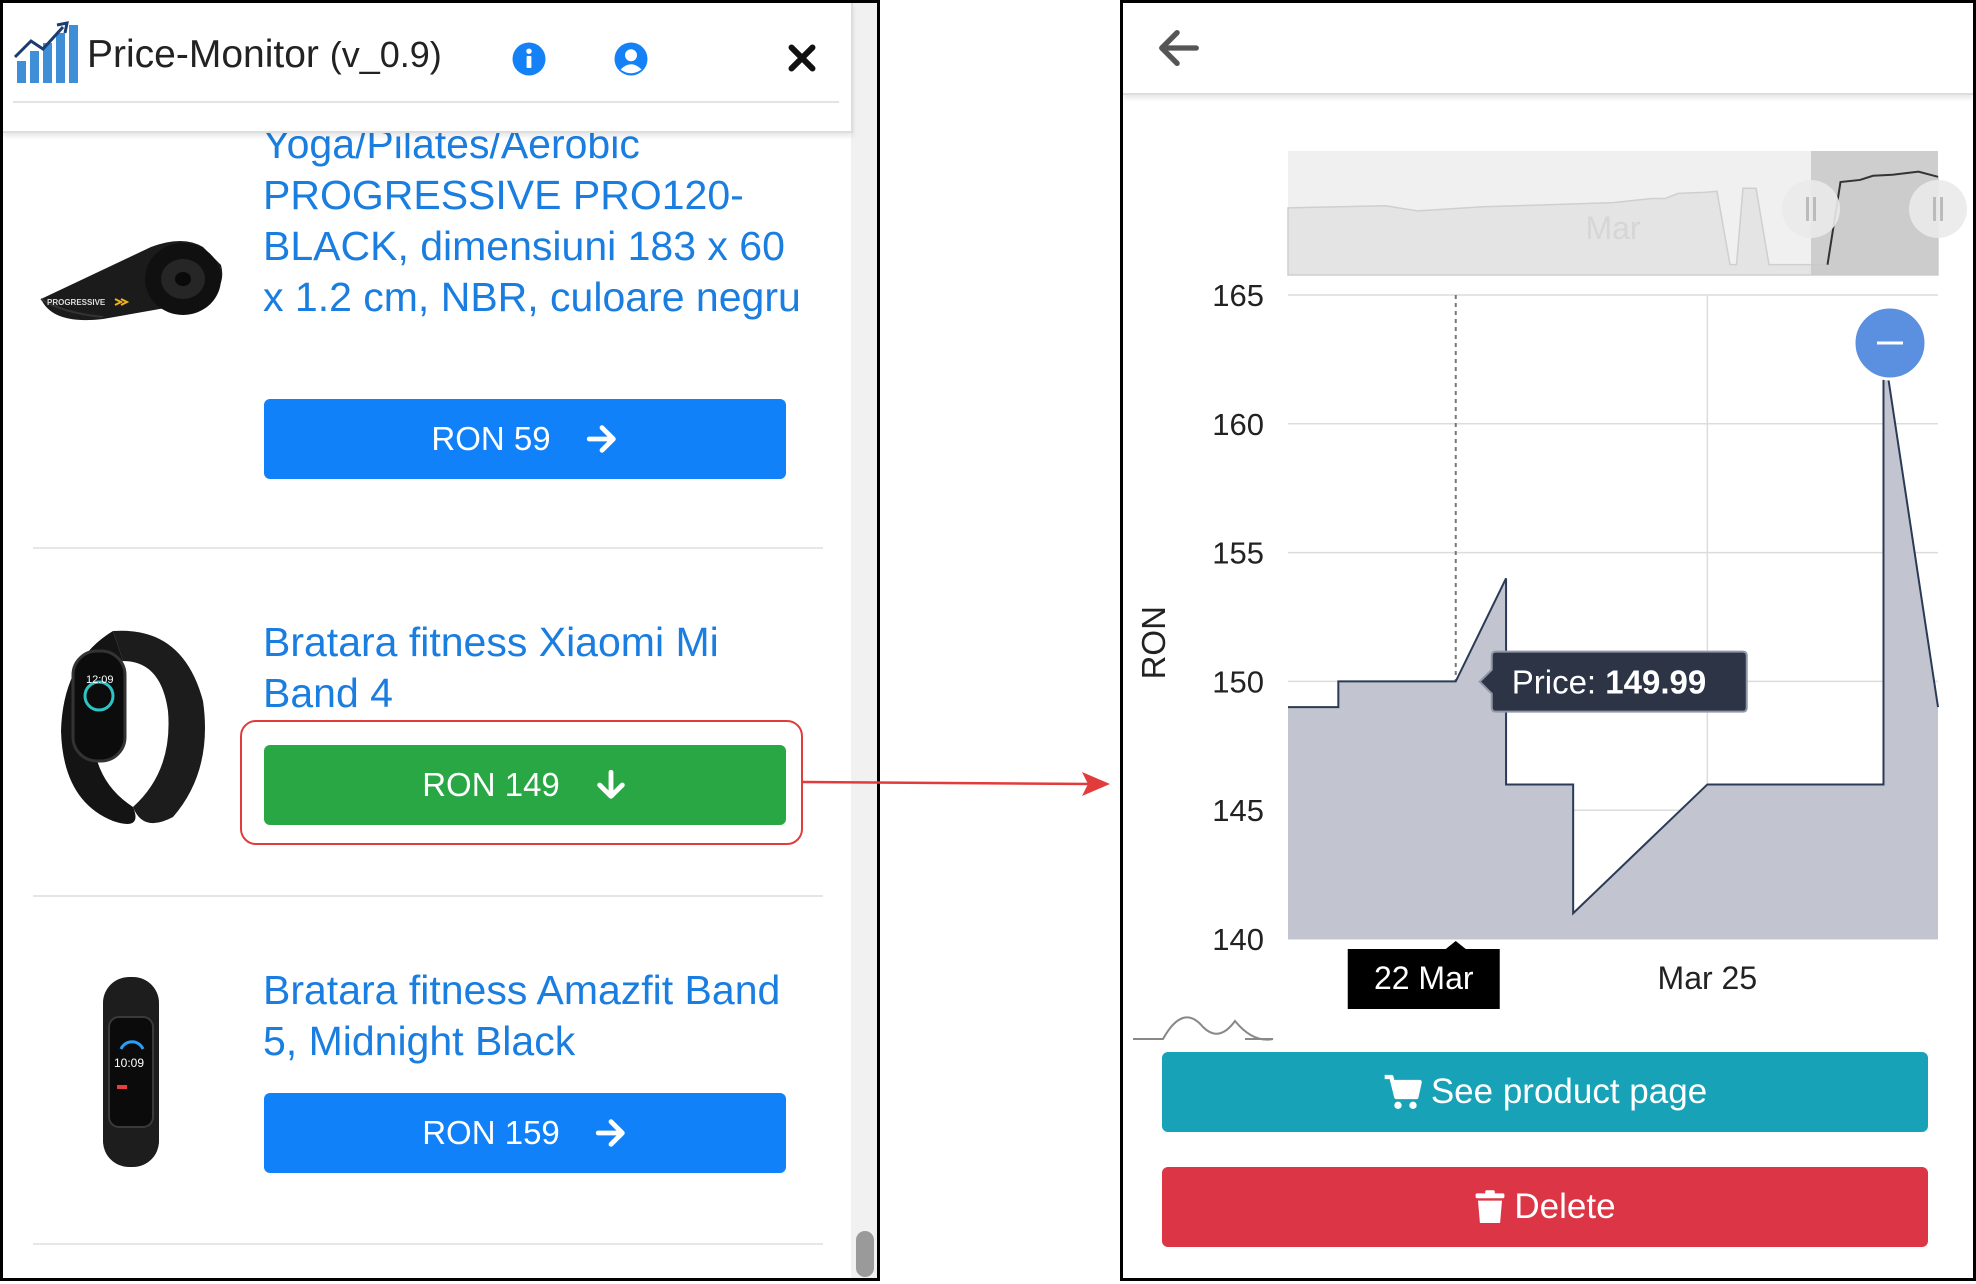 This screenshot has width=1976, height=1284. I want to click on user-circle-icon, so click(631, 59).